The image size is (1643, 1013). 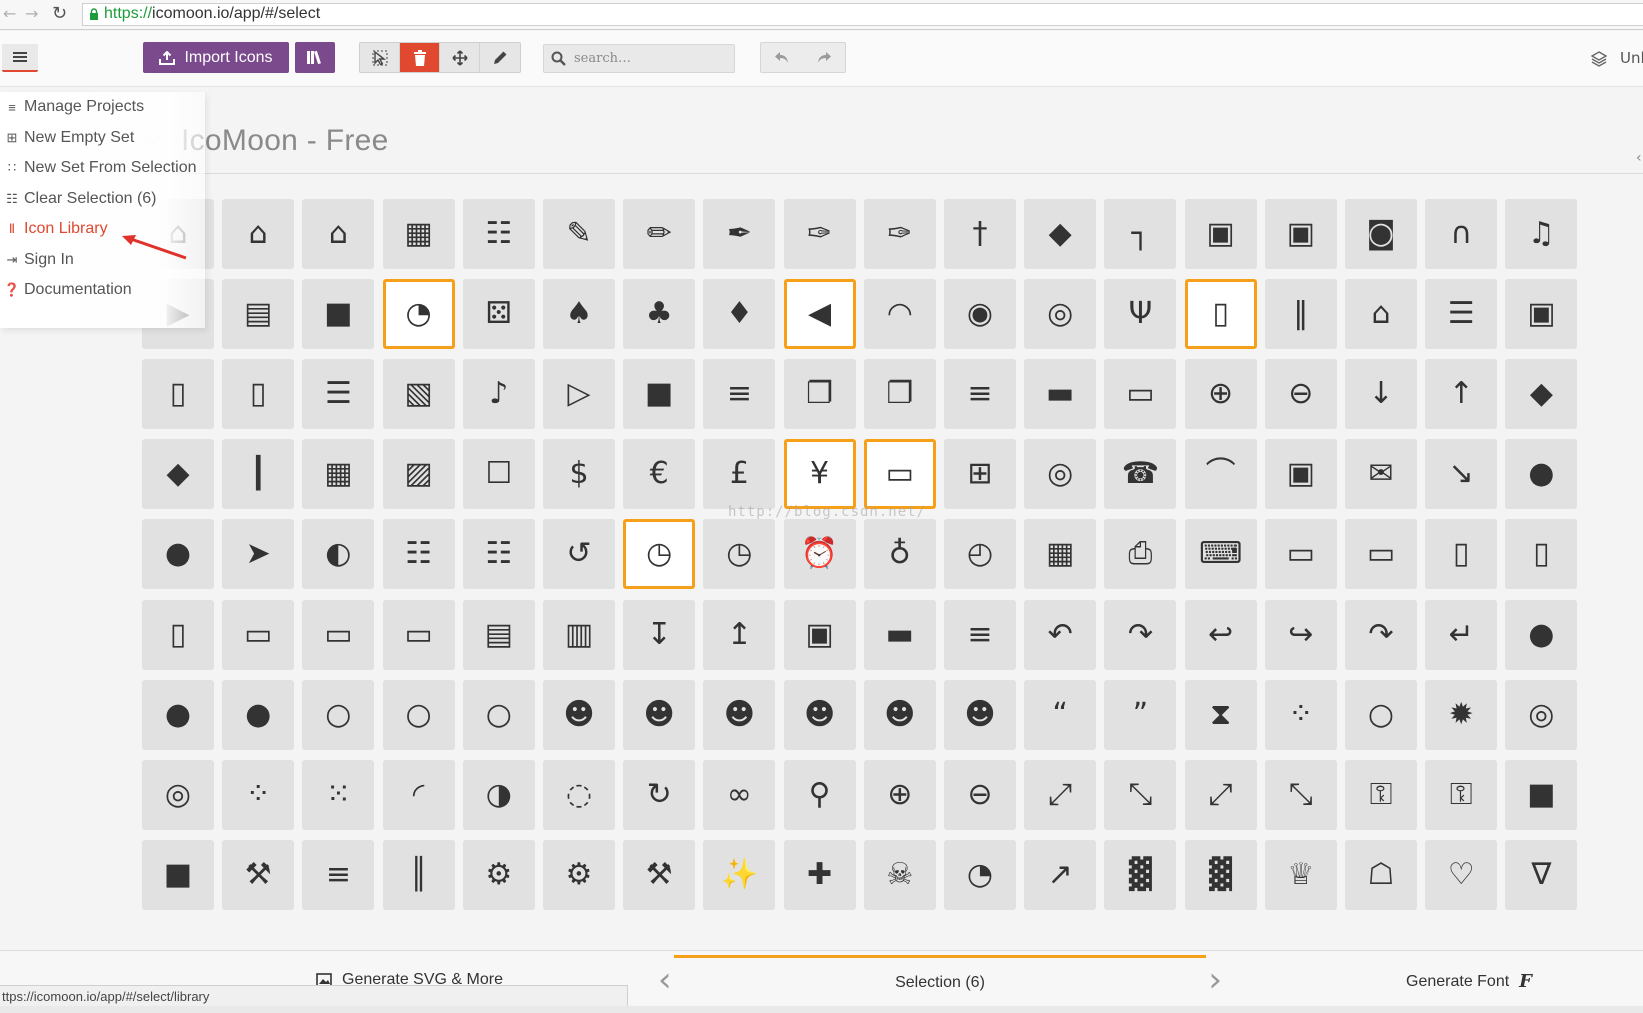 What do you see at coordinates (1060, 714) in the screenshot?
I see `icon-cell-quotes-left: “` at bounding box center [1060, 714].